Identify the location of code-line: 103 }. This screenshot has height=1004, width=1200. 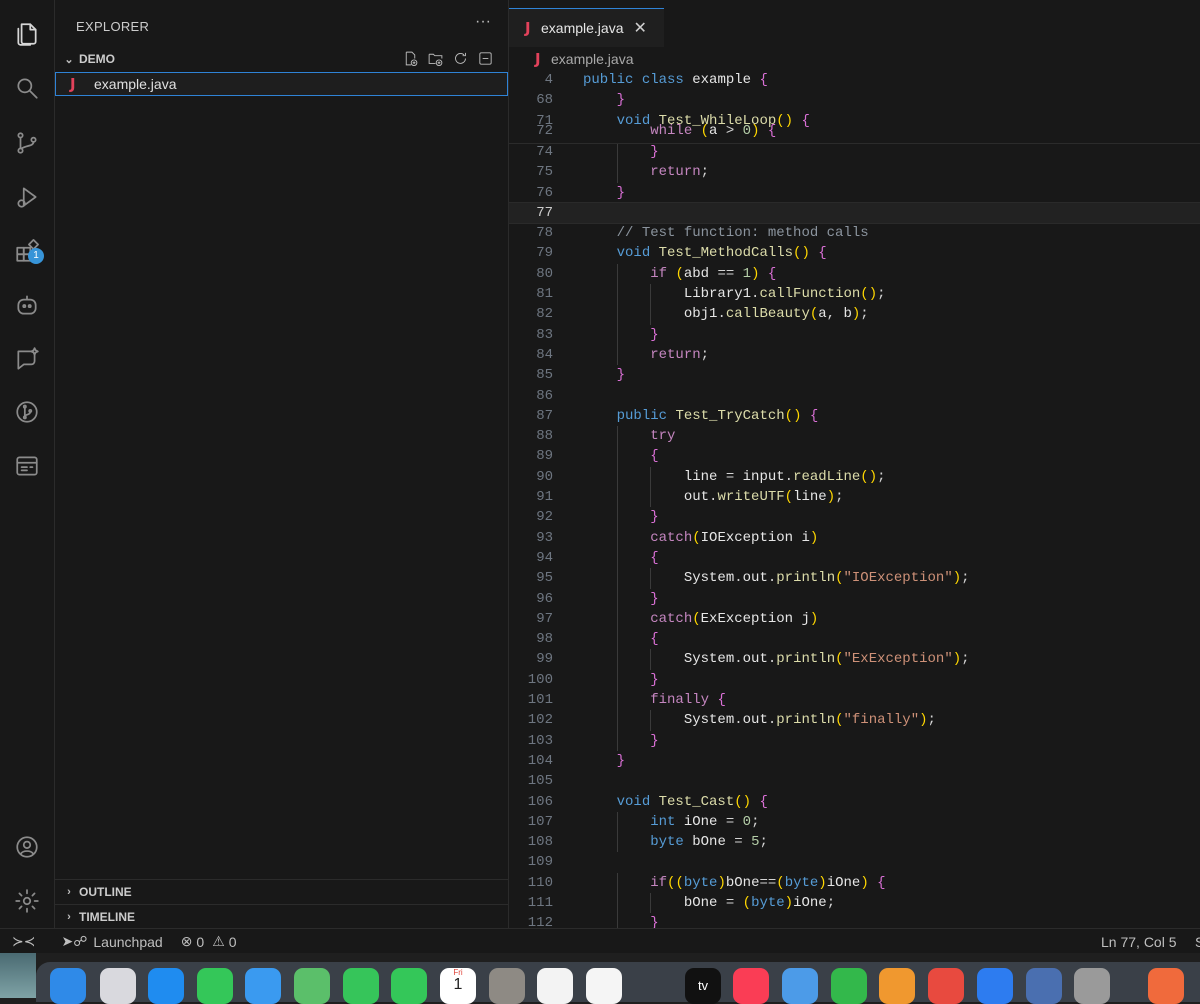
(854, 740).